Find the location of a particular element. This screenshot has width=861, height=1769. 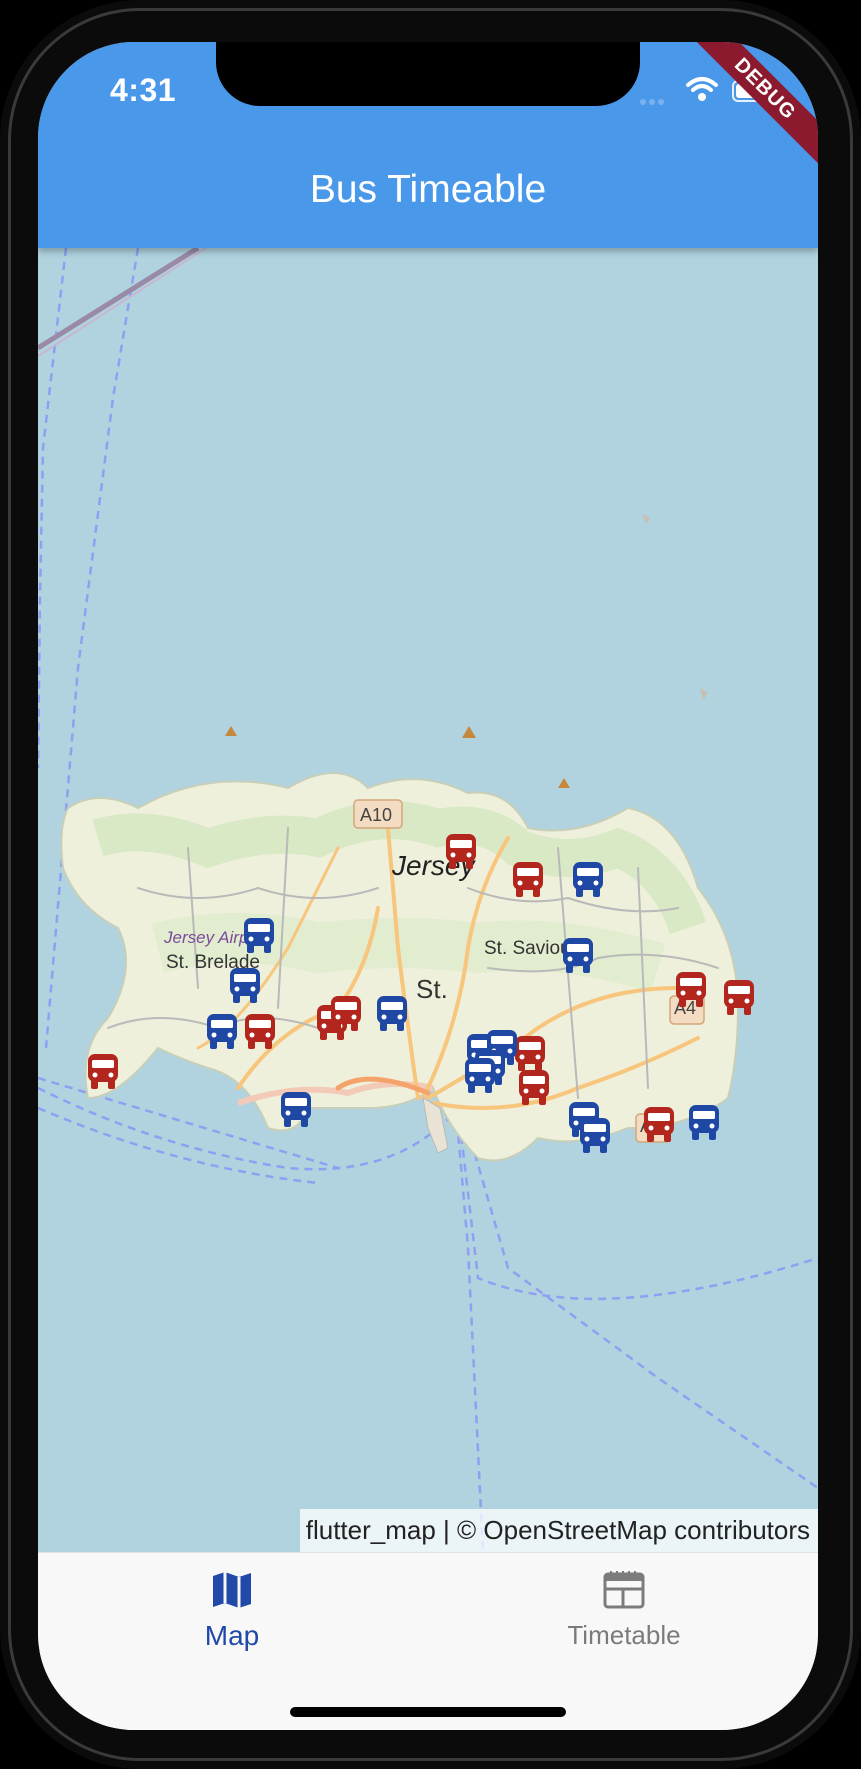

map-icon is located at coordinates (232, 1590).